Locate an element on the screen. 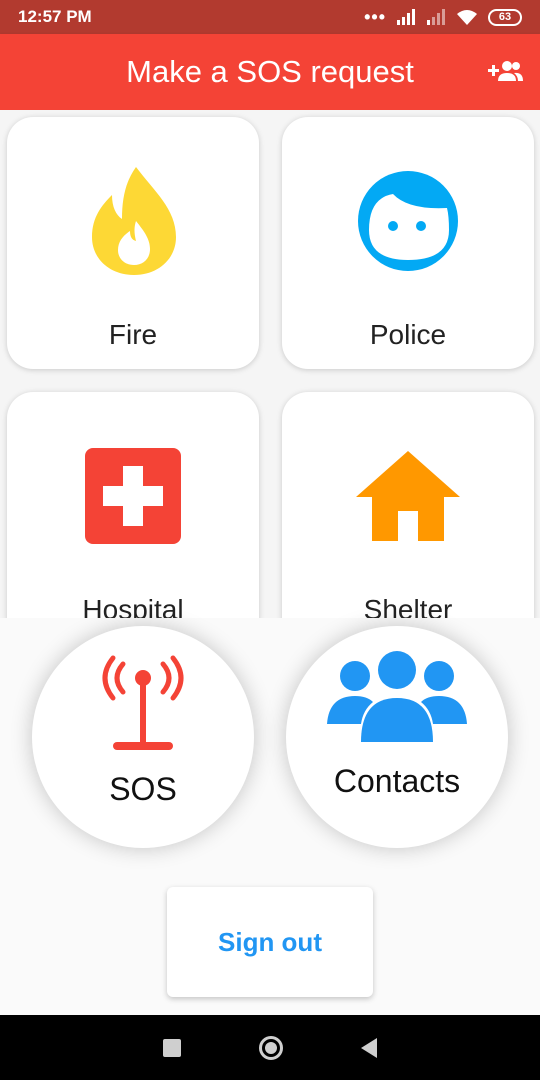 This screenshot has width=540, height=1080. status-icons: ••• 63 is located at coordinates (443, 17).